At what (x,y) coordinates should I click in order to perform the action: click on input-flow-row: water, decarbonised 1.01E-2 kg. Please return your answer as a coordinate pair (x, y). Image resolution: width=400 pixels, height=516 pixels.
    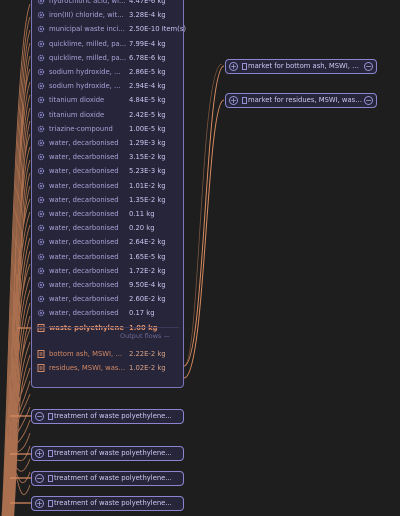
    Looking at the image, I should click on (107, 186).